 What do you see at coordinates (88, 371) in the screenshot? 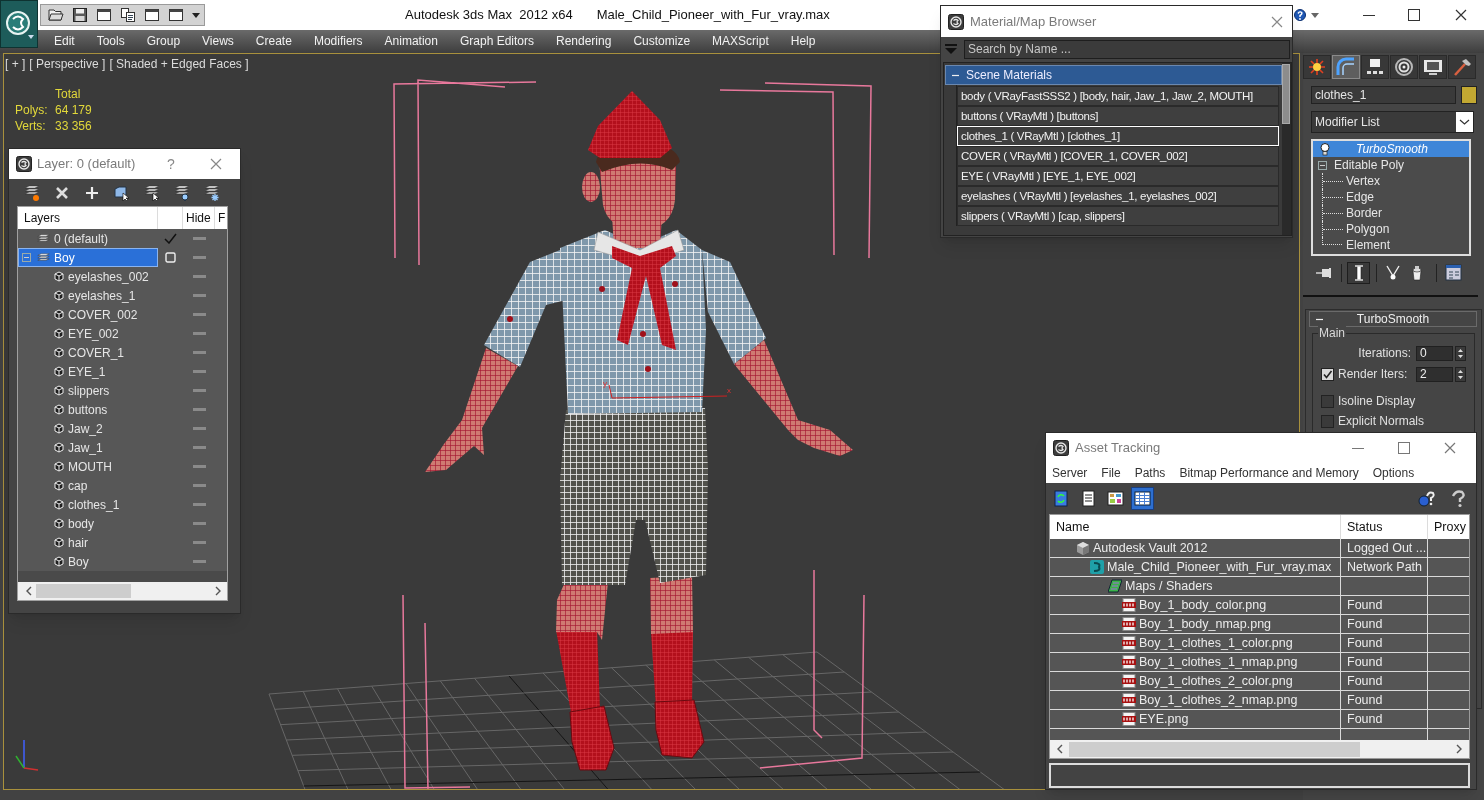
I see `layer-item: EYE_1` at bounding box center [88, 371].